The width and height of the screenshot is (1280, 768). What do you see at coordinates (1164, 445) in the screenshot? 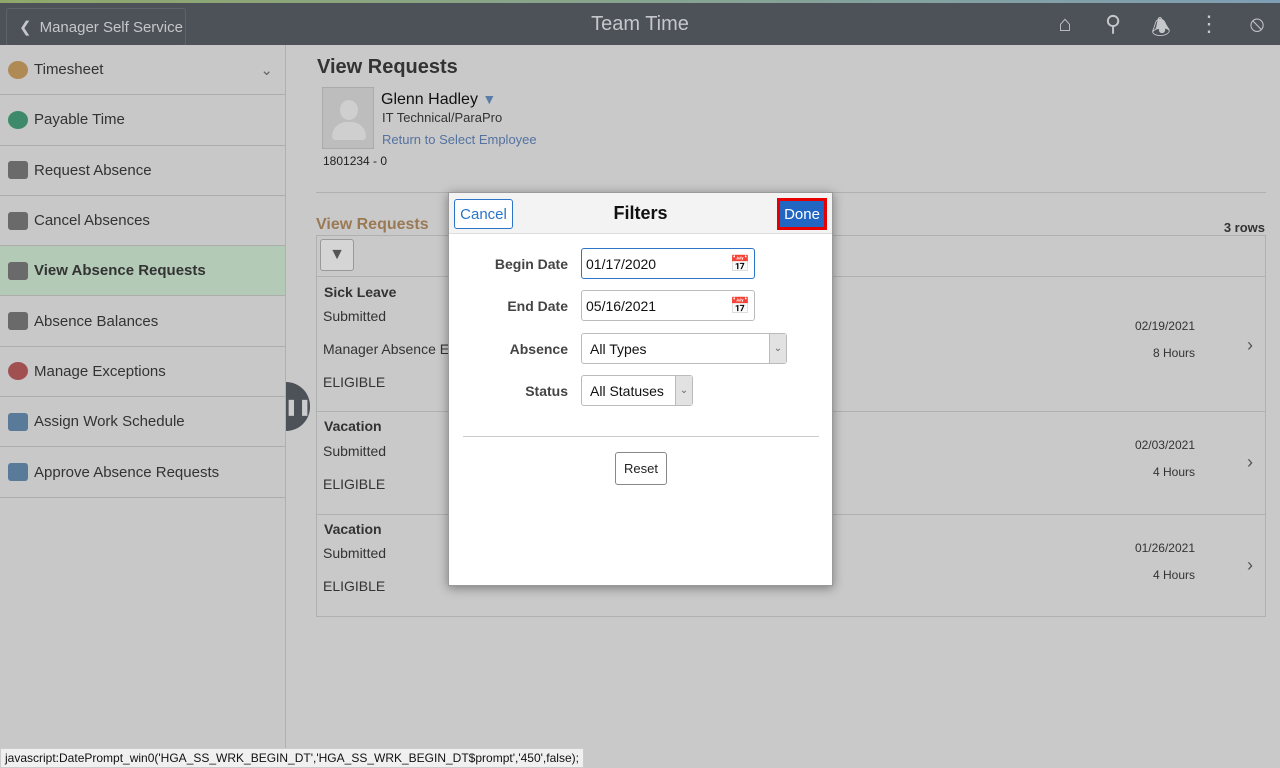
I see `request-date: 02/03/2021` at bounding box center [1164, 445].